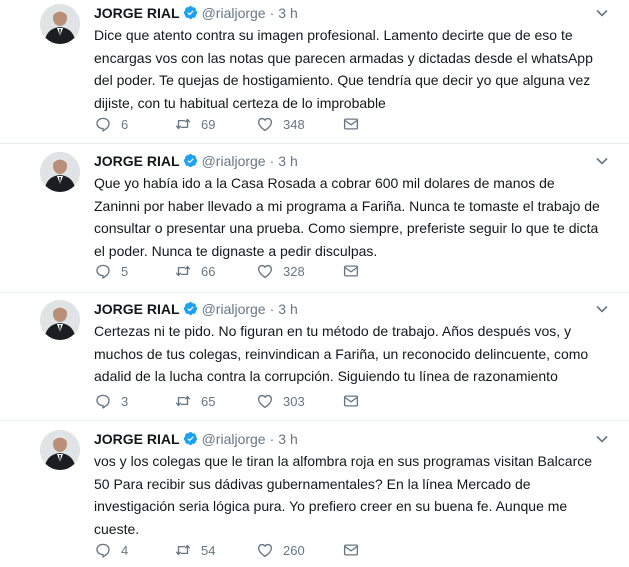 Image resolution: width=629 pixels, height=567 pixels. I want to click on reply-count: 4, so click(125, 550).